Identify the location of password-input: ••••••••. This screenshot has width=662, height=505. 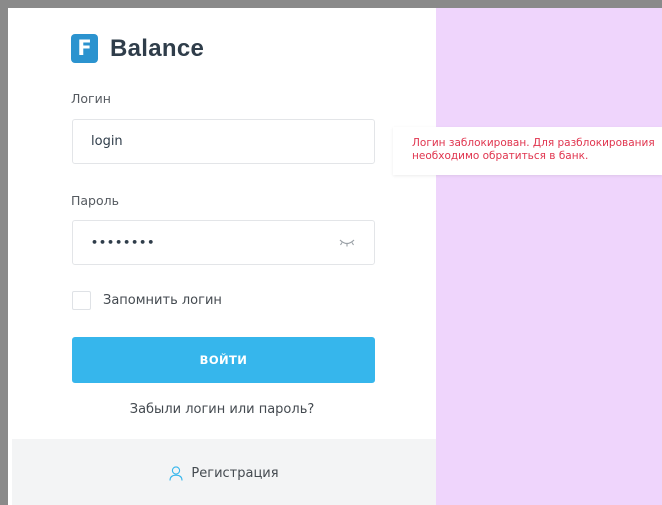
(223, 242).